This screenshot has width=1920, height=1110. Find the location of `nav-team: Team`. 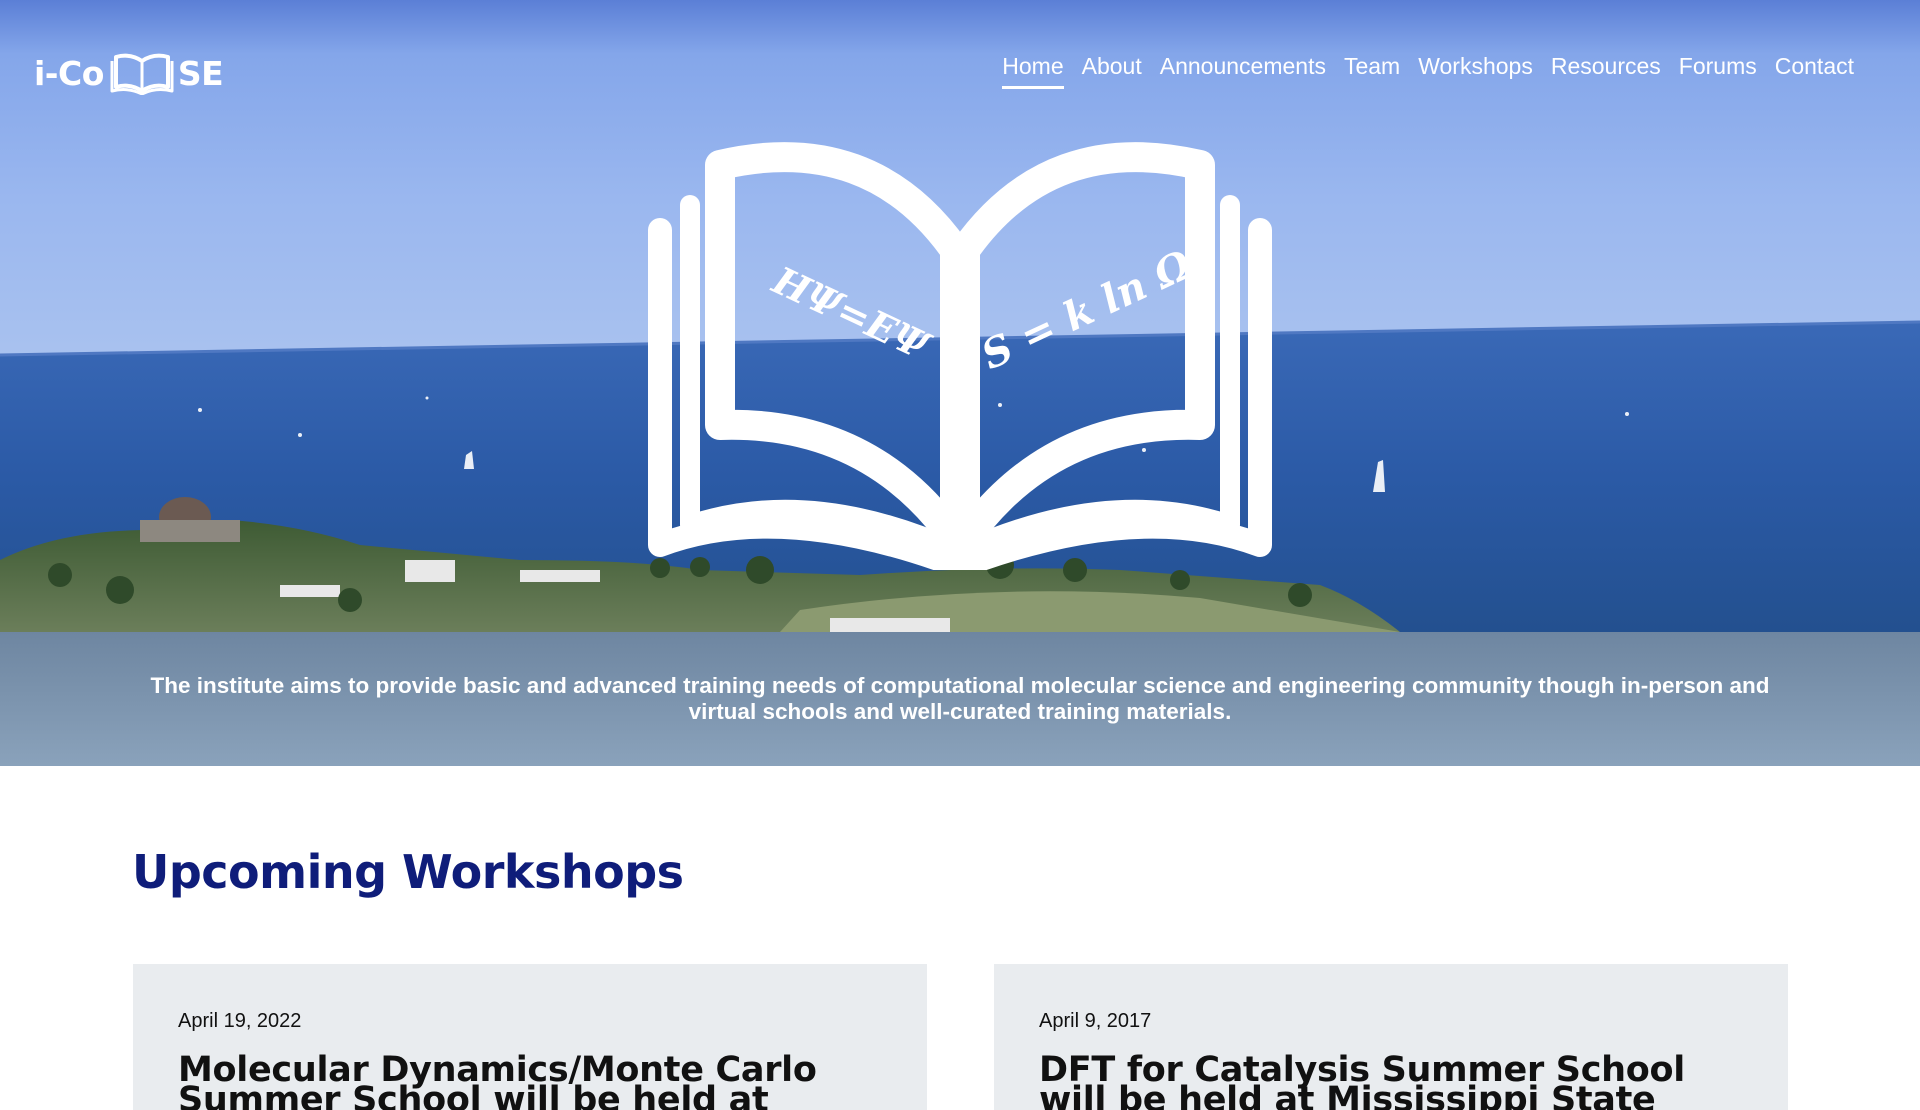

nav-team: Team is located at coordinates (1372, 70).